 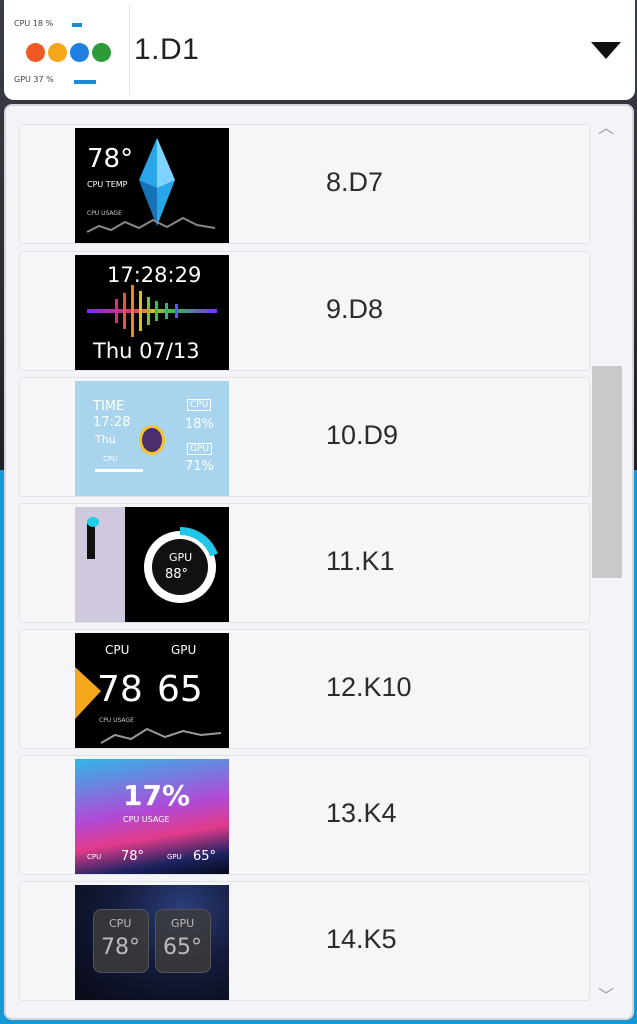 I want to click on theme-name: 8.D7, so click(x=355, y=182).